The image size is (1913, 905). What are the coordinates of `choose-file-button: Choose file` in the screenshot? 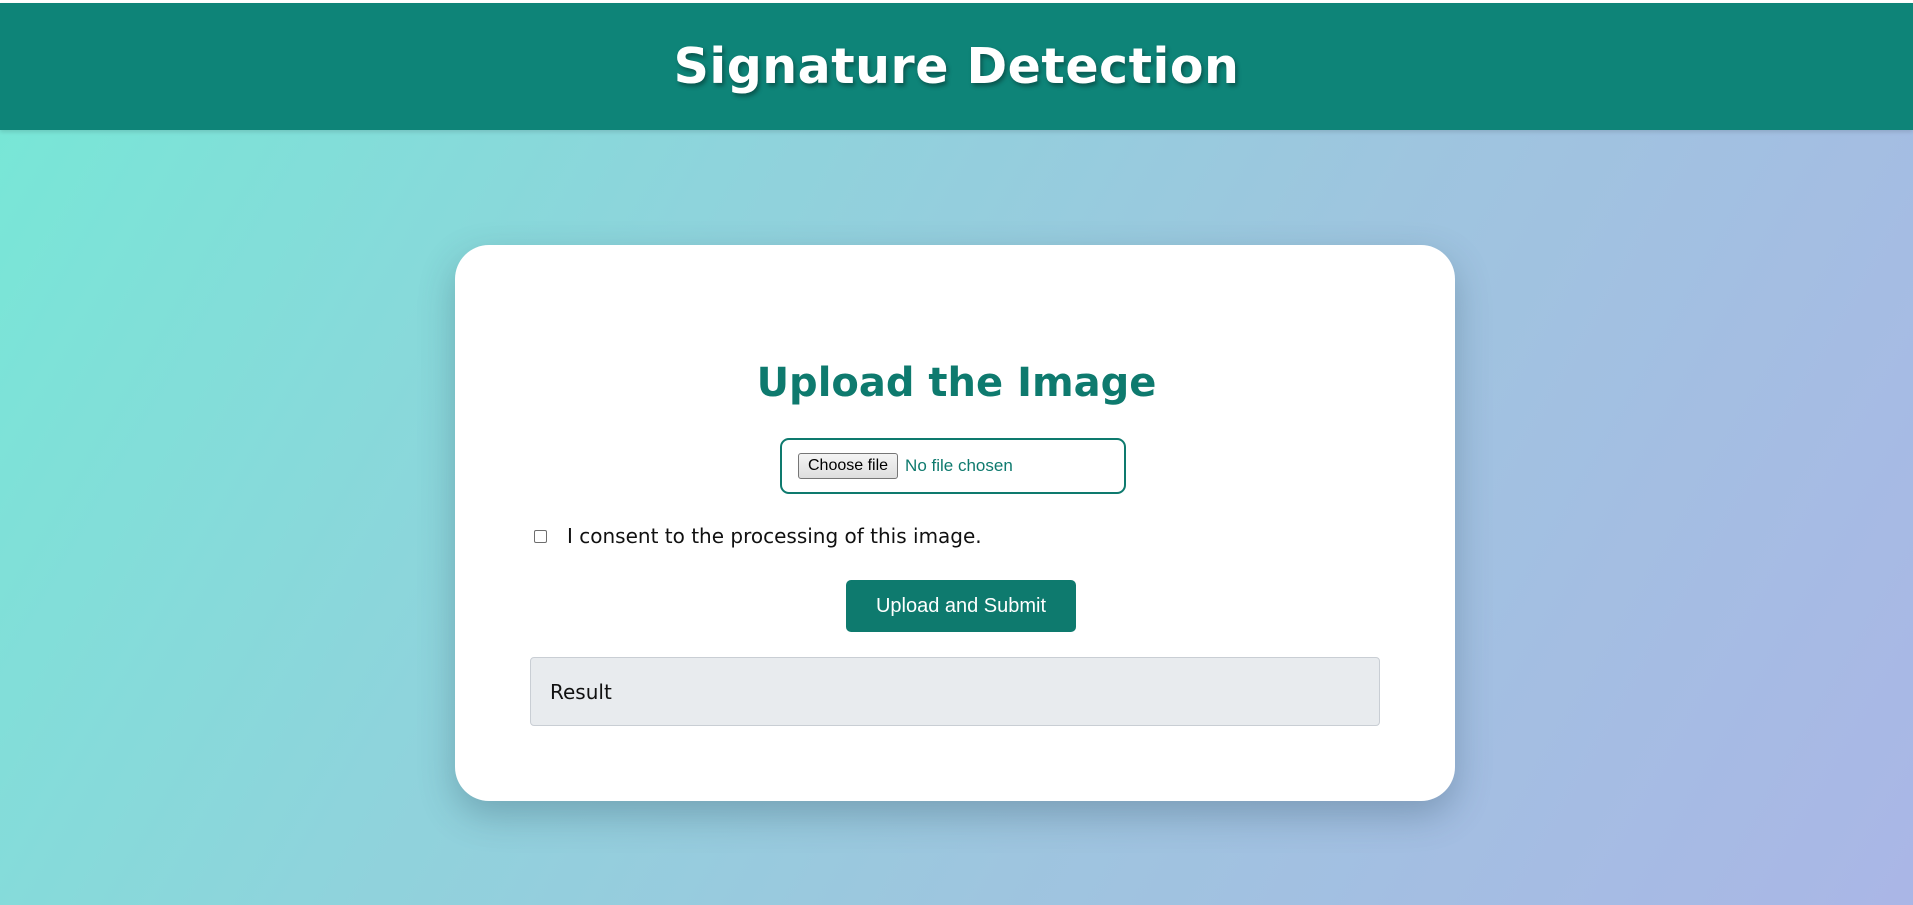 It's located at (848, 466).